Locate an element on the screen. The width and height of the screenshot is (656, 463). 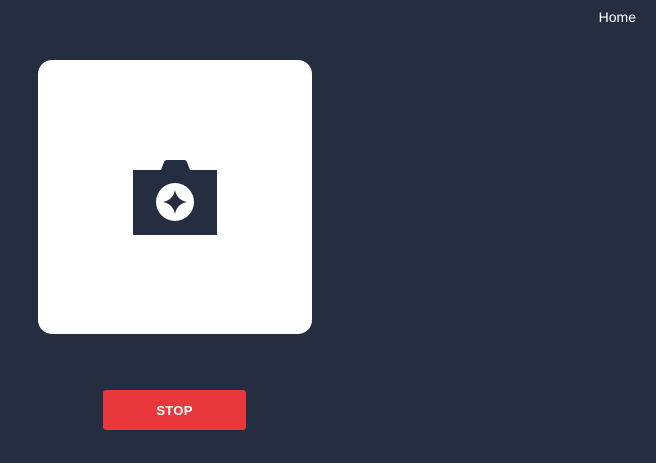
stop-button: STOP is located at coordinates (174, 410).